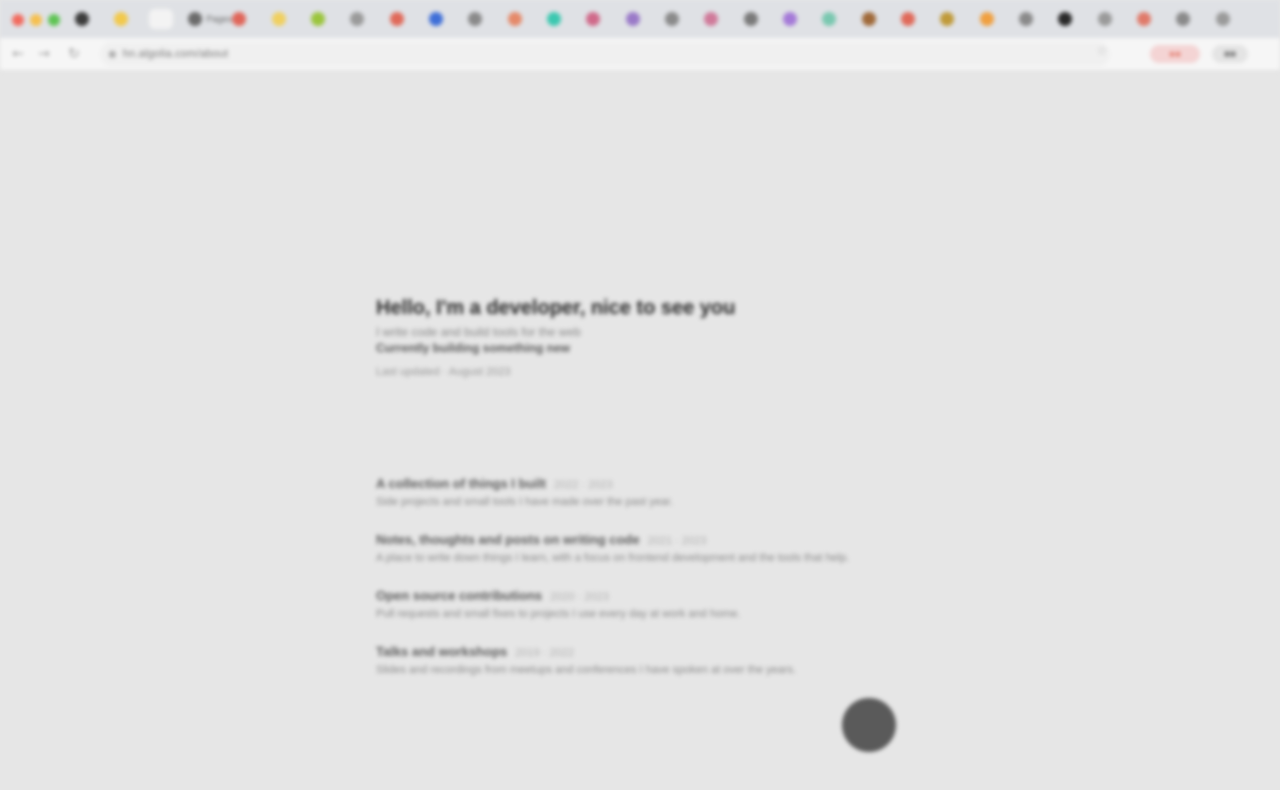 The height and width of the screenshot is (790, 1280). I want to click on profile-button: ■■, so click(1230, 54).